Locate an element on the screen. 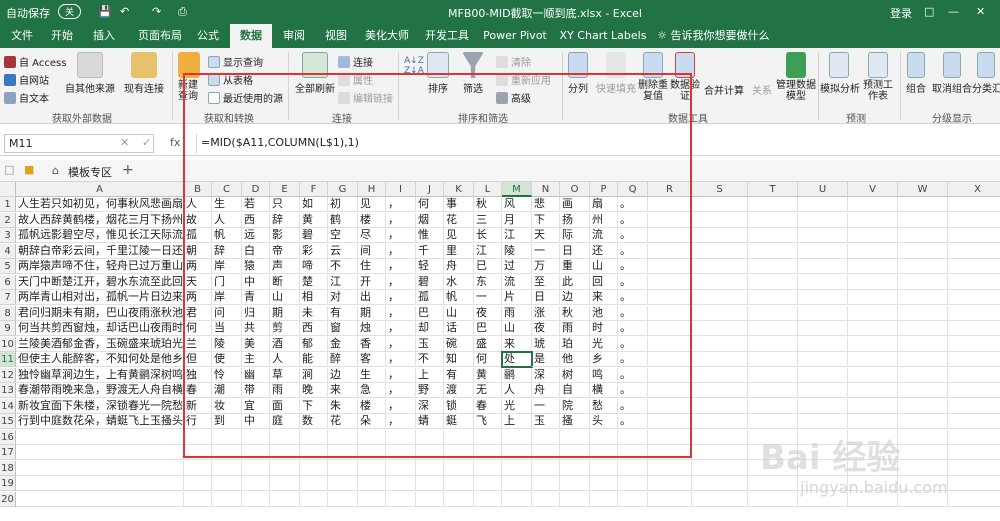  row-header: 13 is located at coordinates (8, 390).